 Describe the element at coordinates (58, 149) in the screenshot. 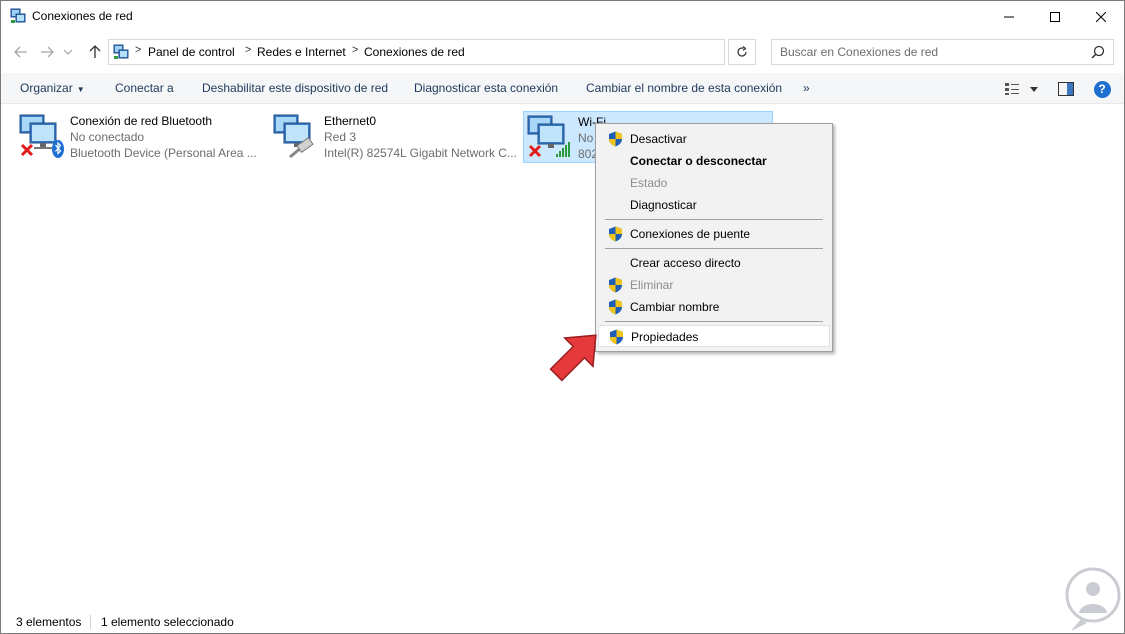

I see `bluetooth-icon` at that location.